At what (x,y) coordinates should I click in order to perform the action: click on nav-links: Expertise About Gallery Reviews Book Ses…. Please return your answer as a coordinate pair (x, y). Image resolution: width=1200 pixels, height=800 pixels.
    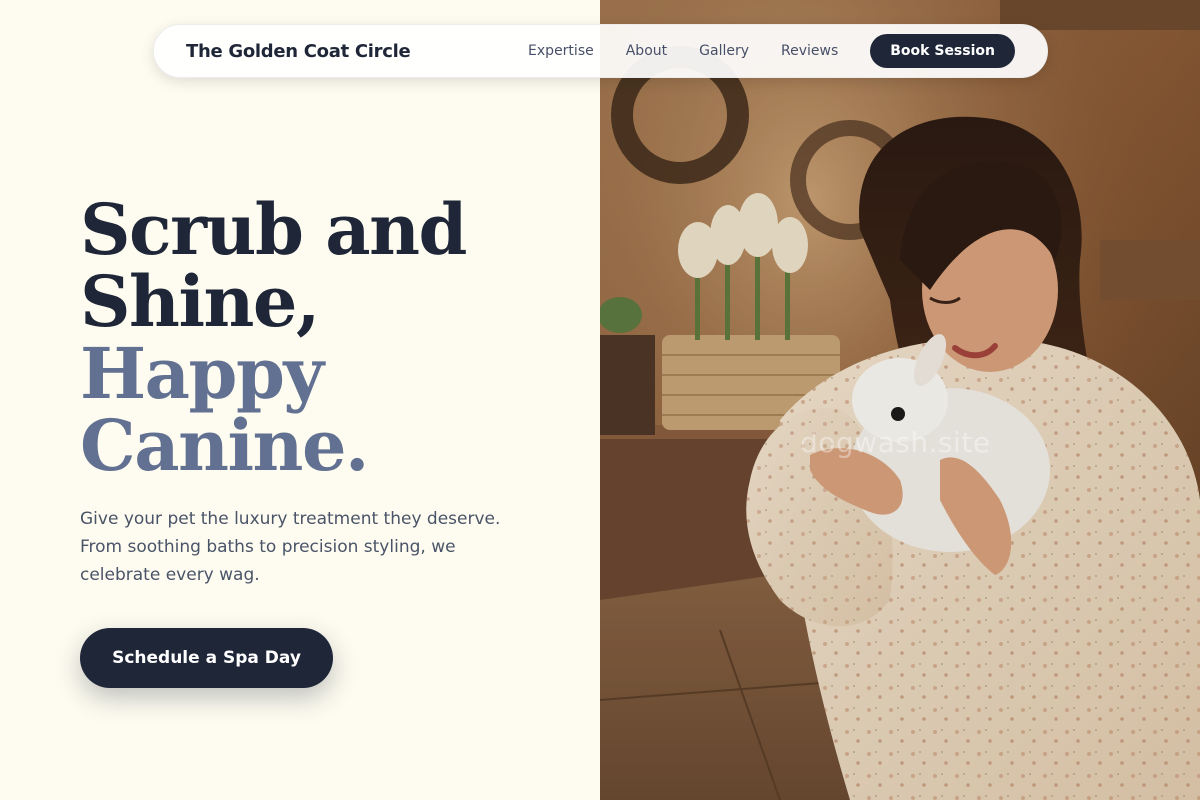
    Looking at the image, I should click on (771, 51).